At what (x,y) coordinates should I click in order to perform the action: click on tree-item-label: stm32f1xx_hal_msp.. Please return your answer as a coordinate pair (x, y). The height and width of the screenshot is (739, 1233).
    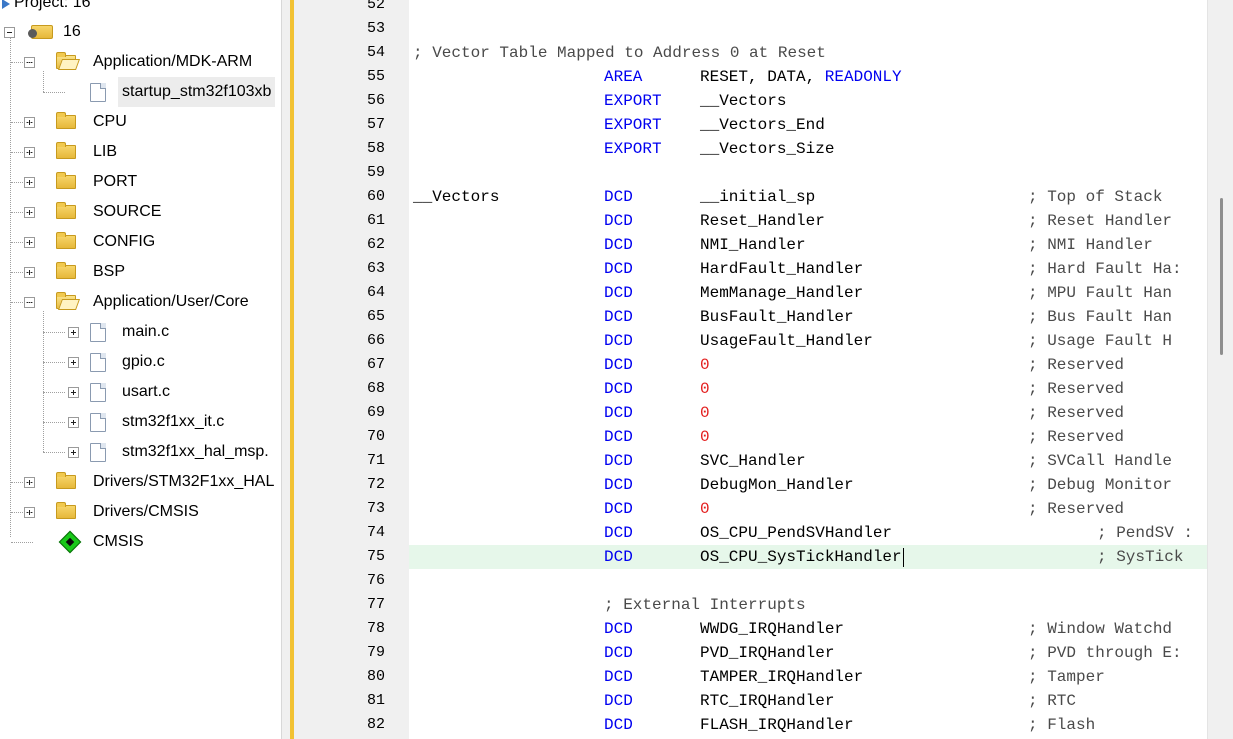
    Looking at the image, I should click on (195, 451).